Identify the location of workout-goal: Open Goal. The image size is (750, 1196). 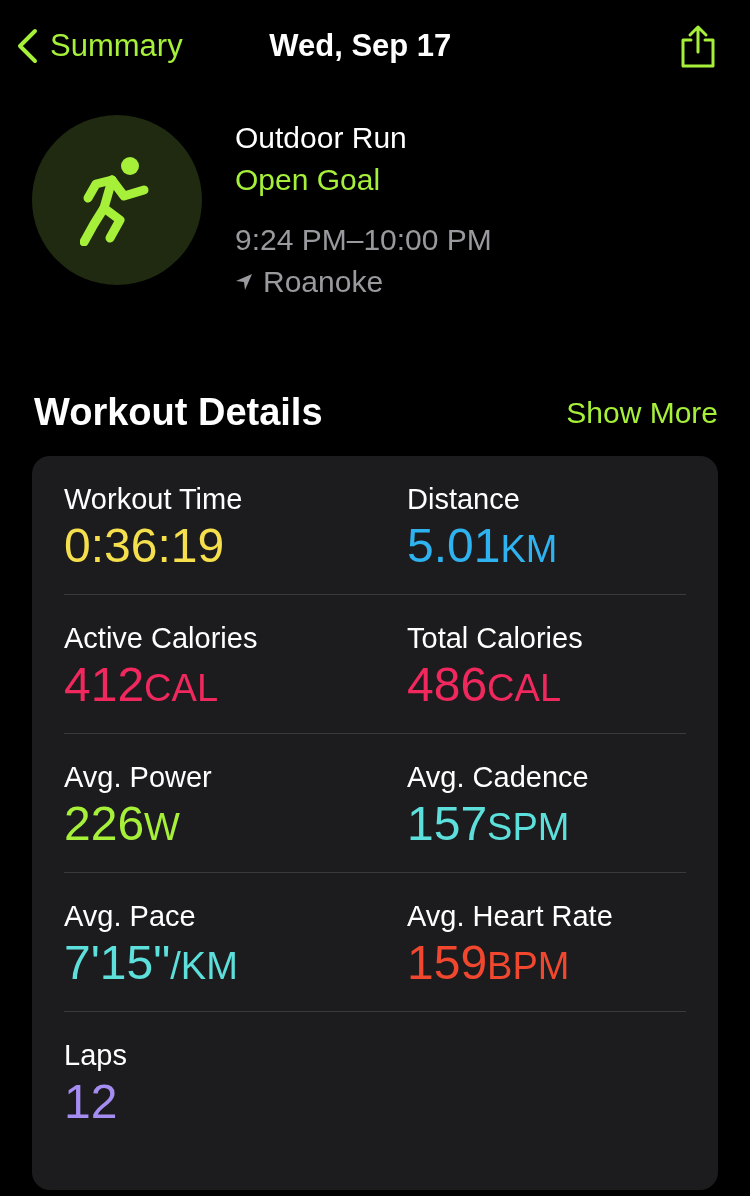
(308, 180).